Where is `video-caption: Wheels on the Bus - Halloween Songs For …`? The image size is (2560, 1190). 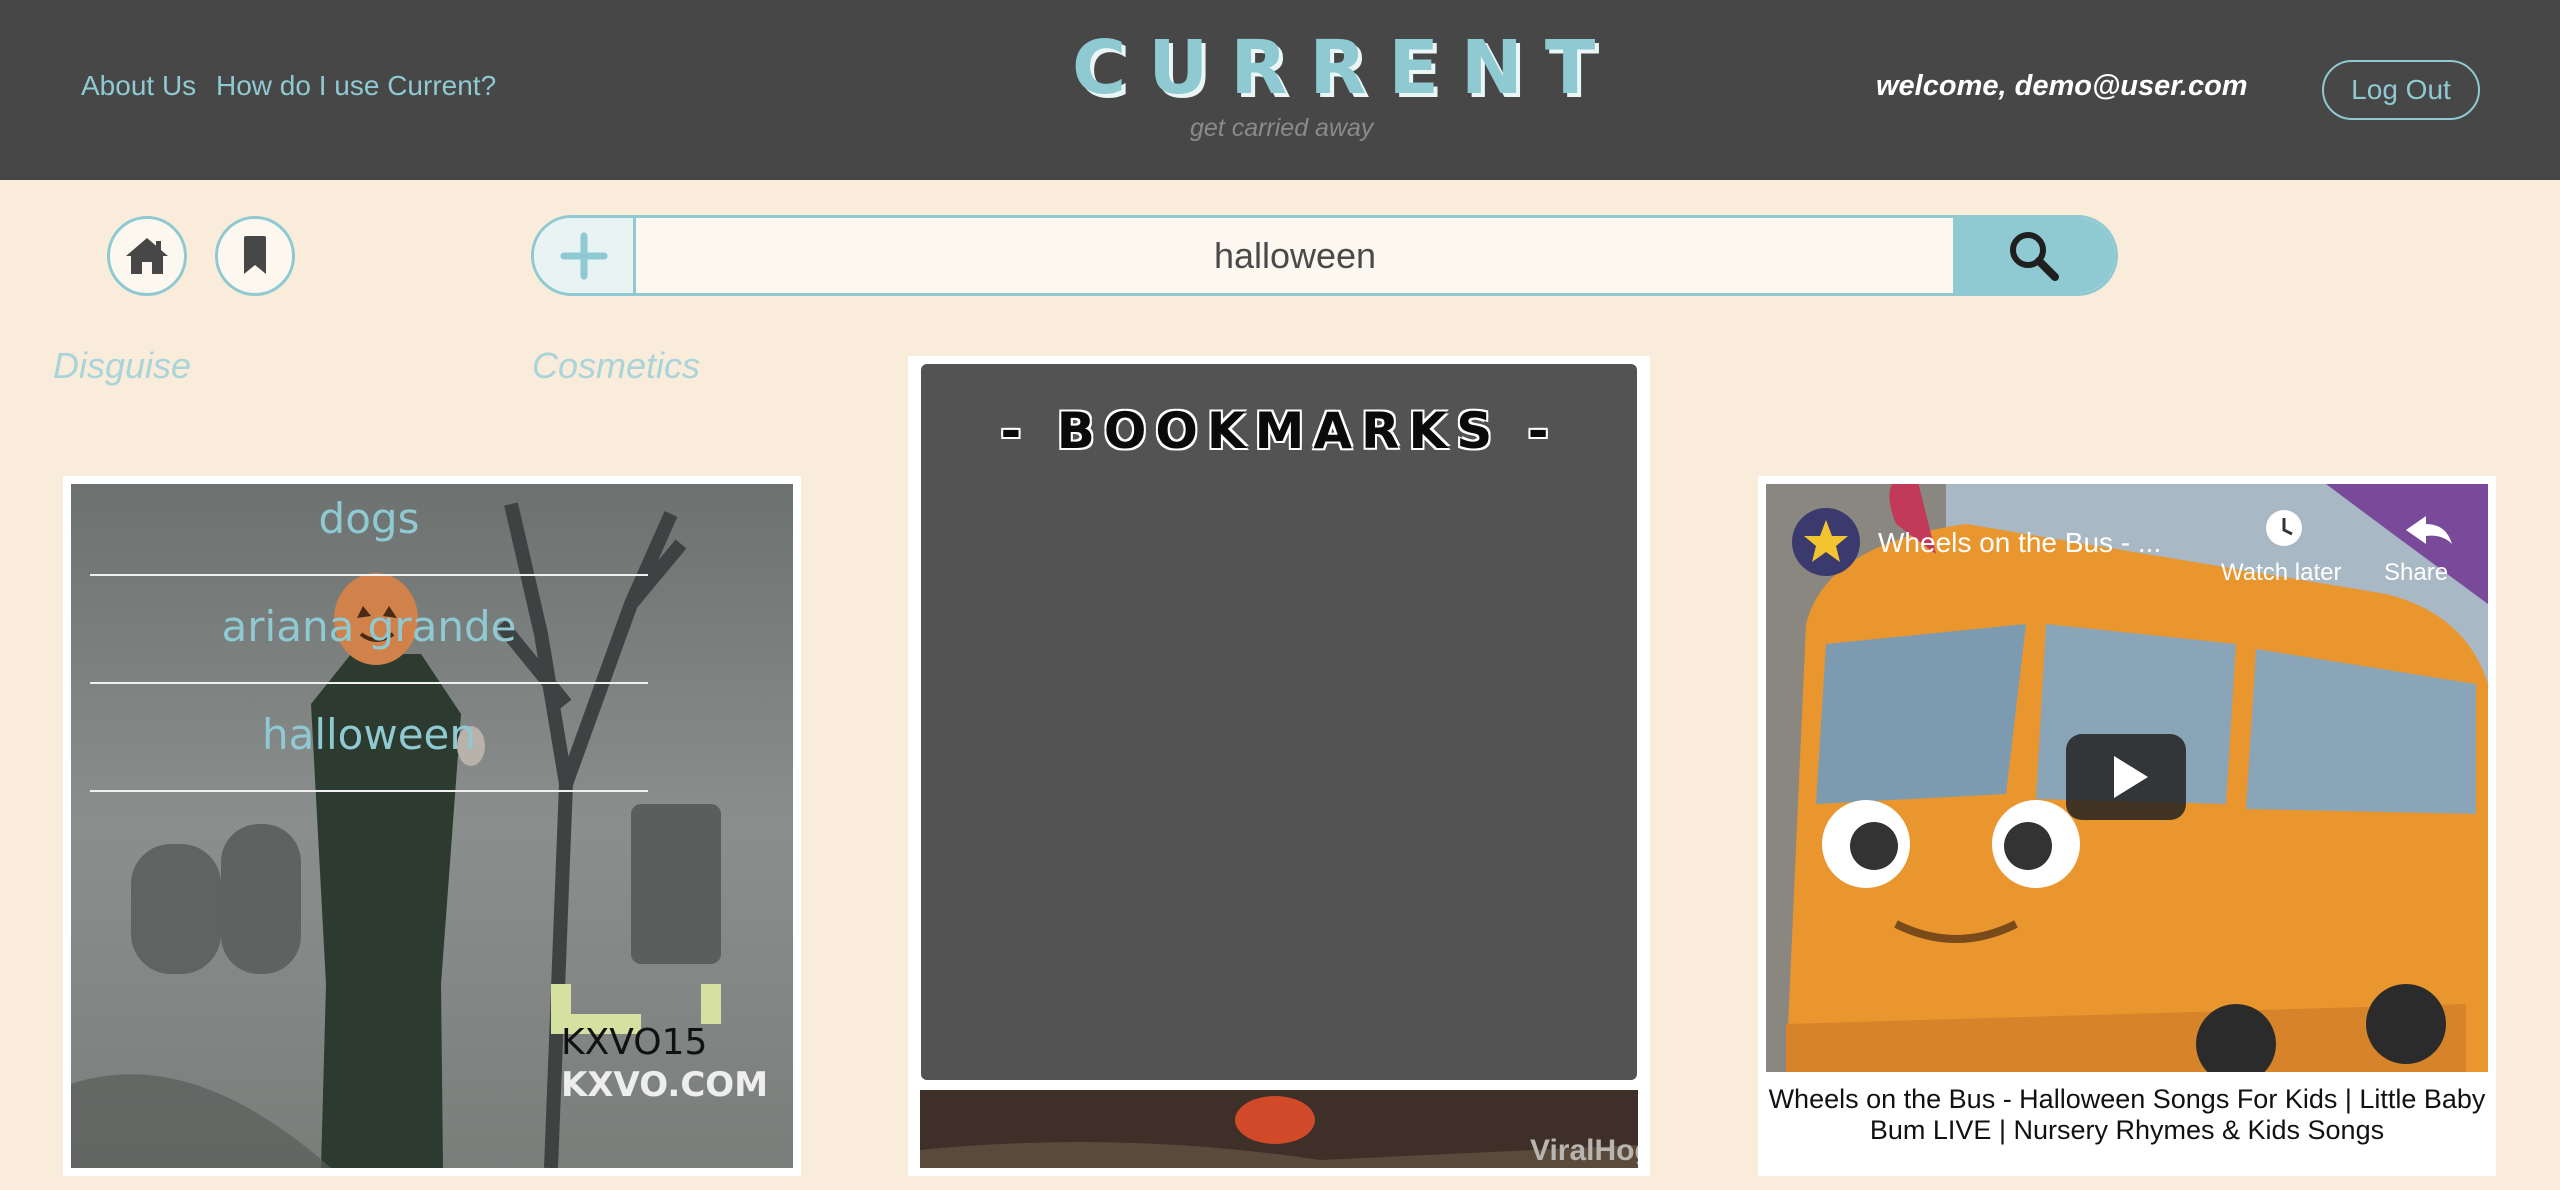 video-caption: Wheels on the Bus - Halloween Songs For … is located at coordinates (2127, 1114).